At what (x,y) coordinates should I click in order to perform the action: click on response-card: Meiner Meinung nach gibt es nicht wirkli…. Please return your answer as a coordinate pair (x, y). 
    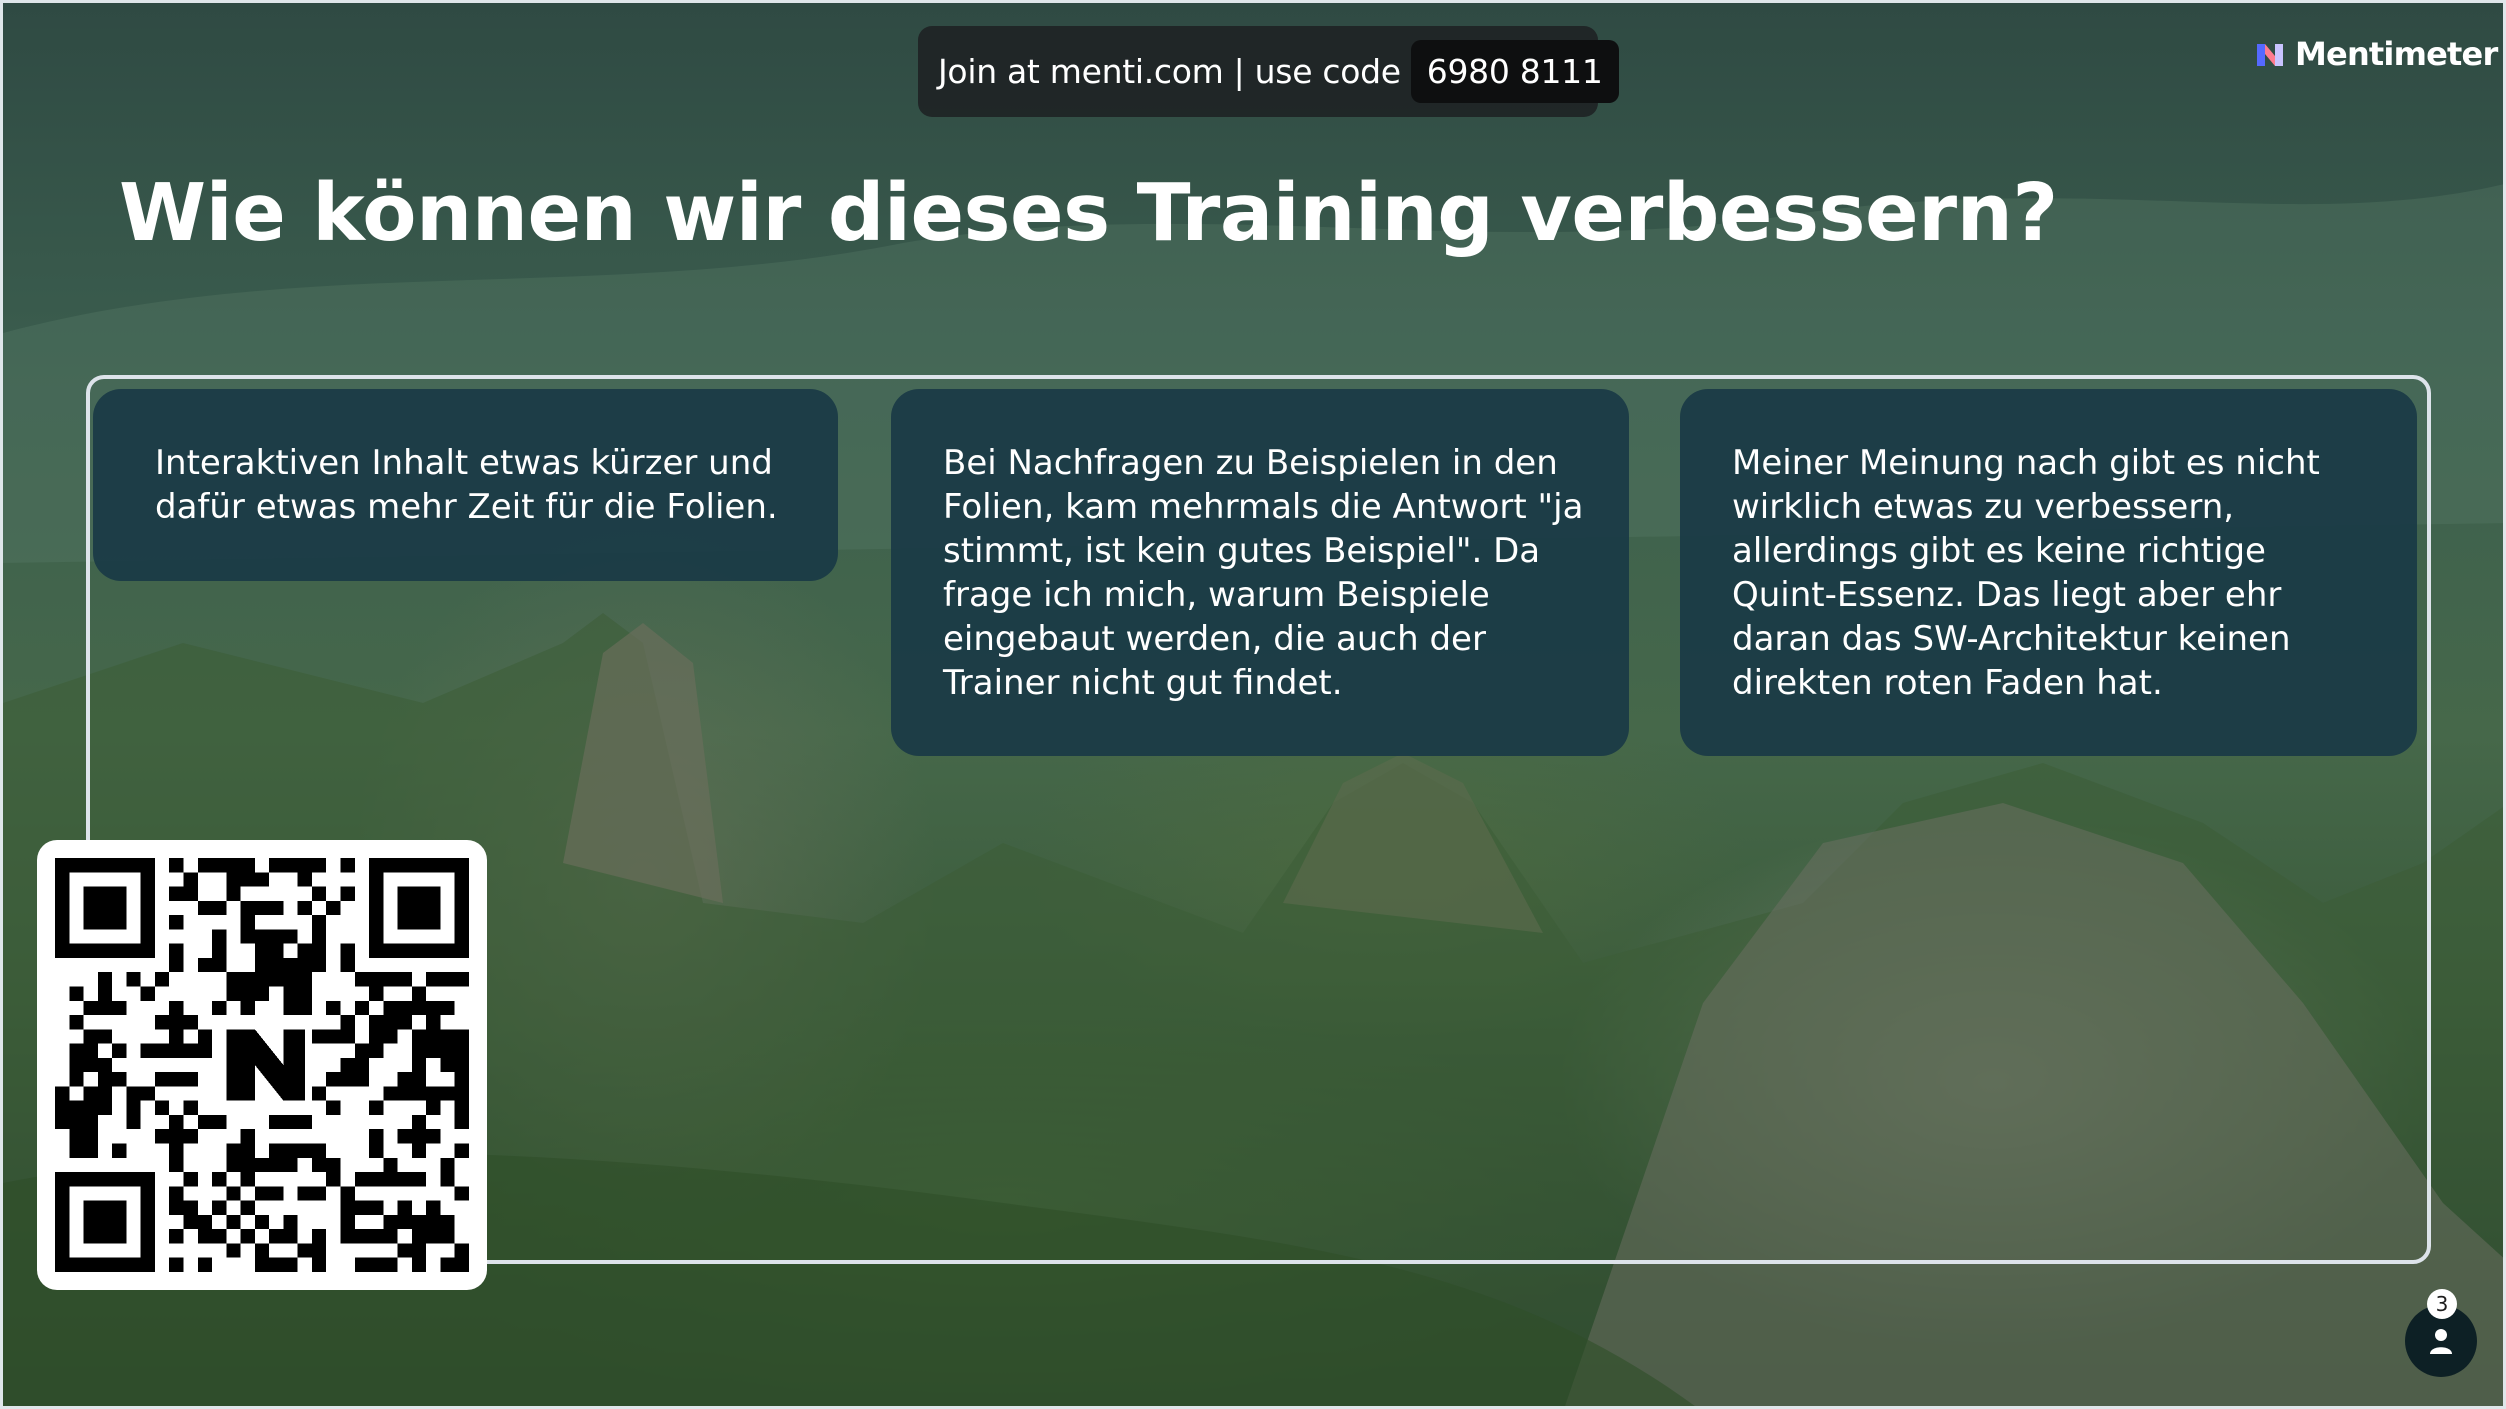
    Looking at the image, I should click on (2048, 572).